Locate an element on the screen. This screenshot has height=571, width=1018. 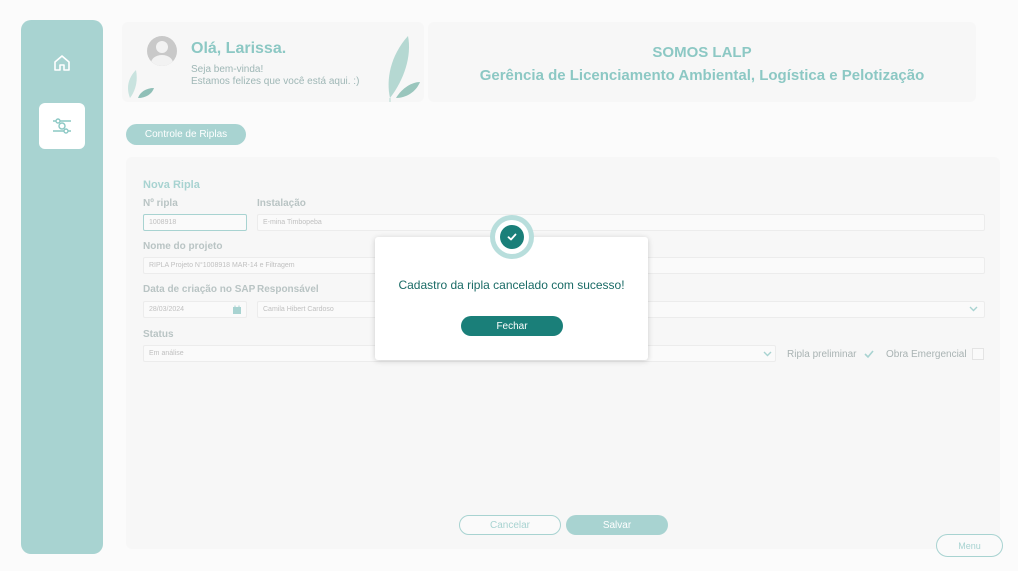
modal-message: Cadastro da ripla cancelado com sucesso! is located at coordinates (511, 285).